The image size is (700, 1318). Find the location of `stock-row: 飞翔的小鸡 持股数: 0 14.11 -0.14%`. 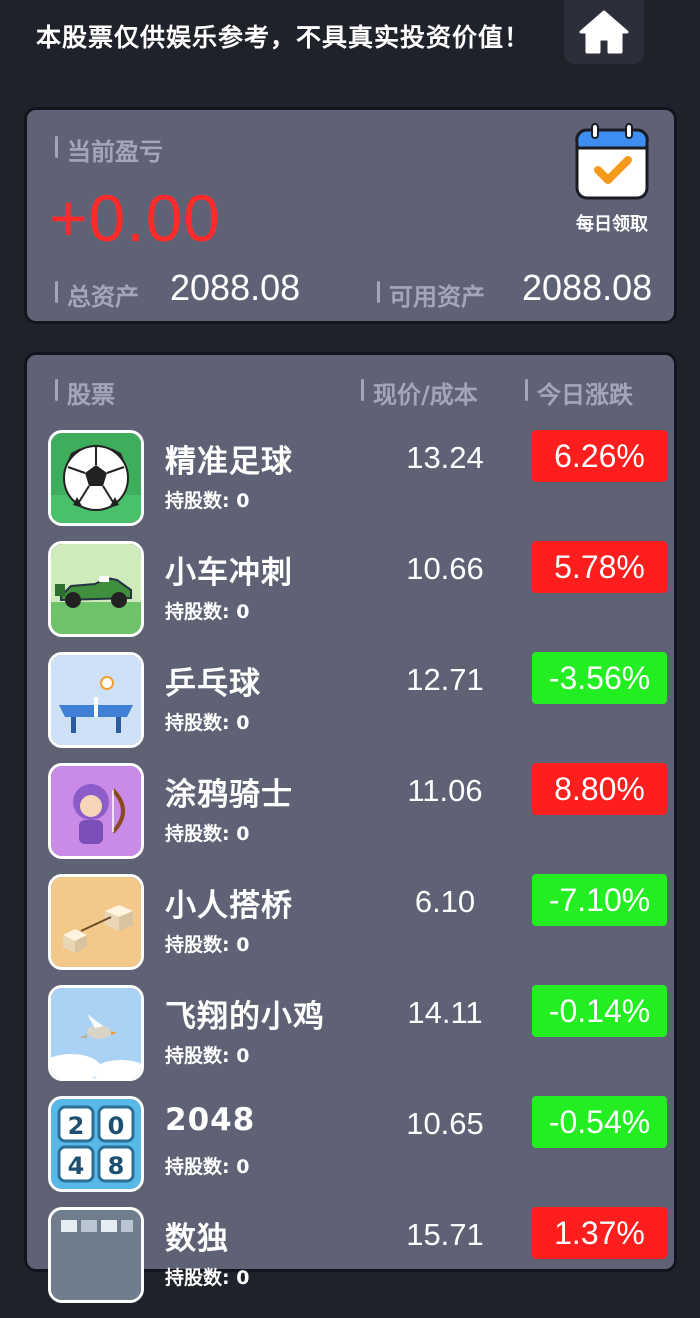

stock-row: 飞翔的小鸡 持股数: 0 14.11 -0.14% is located at coordinates (352, 1040).